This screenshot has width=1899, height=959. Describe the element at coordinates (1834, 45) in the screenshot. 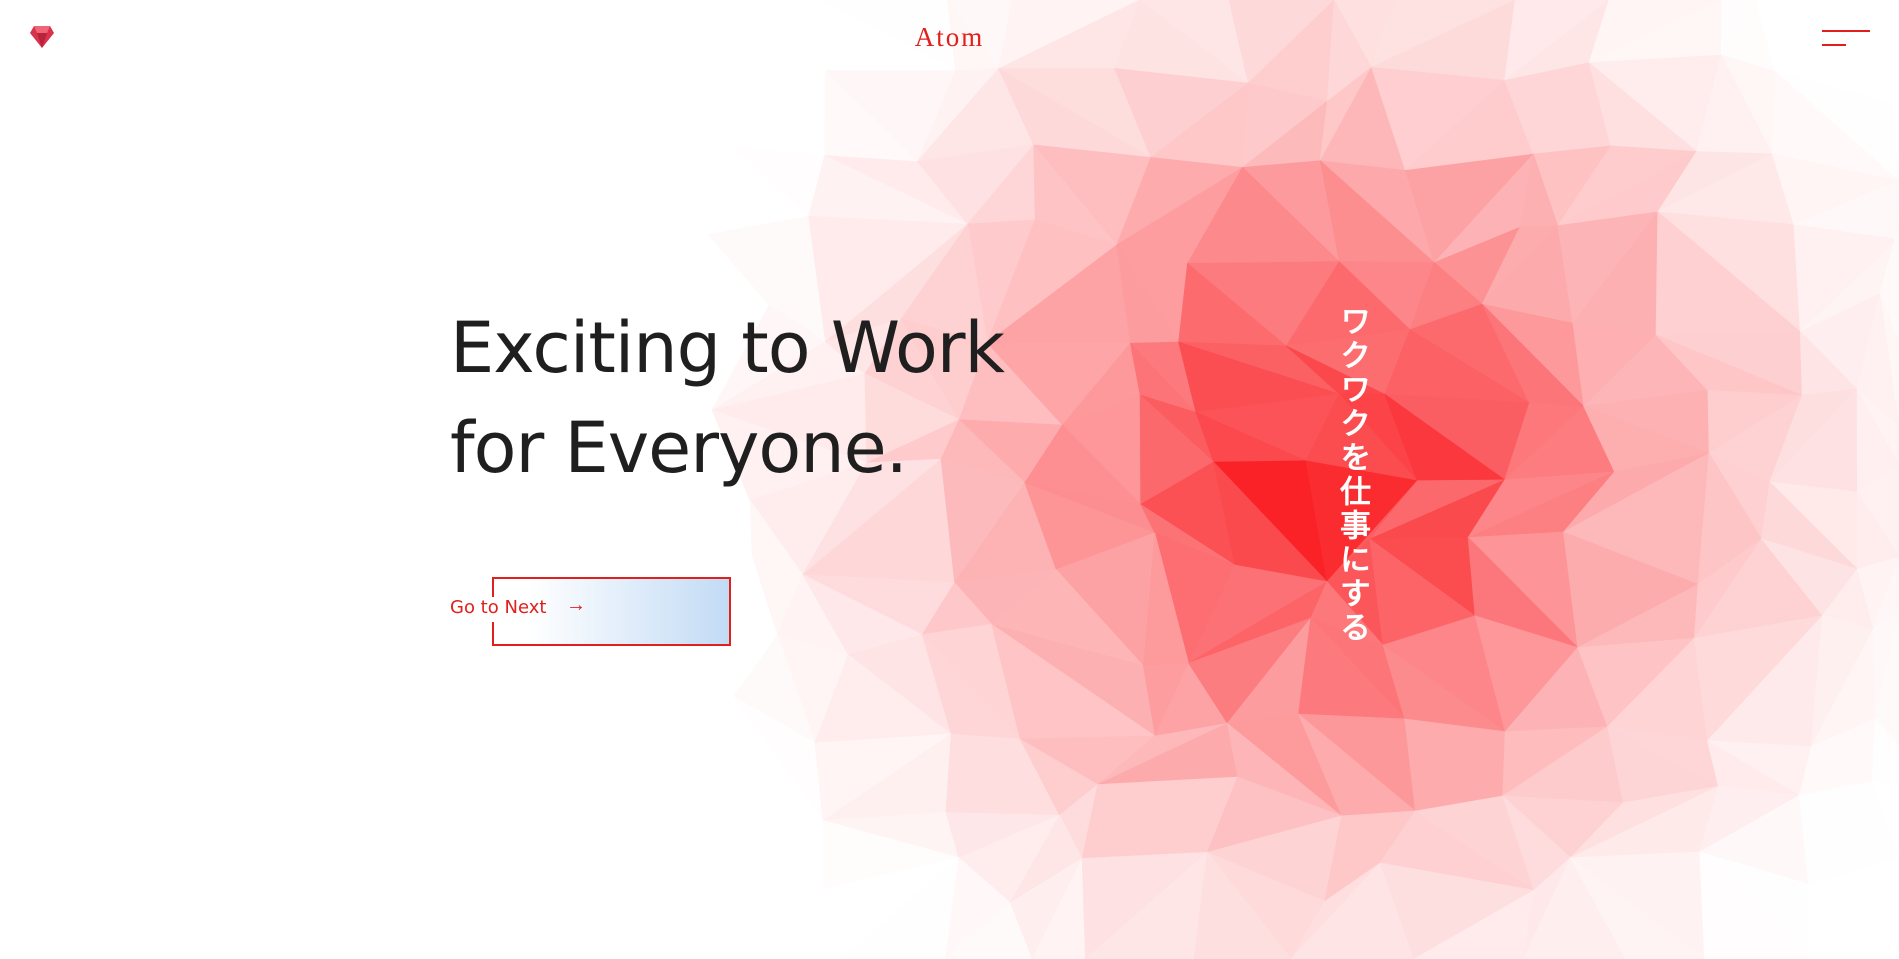

I see `hamburger-menu-line` at that location.